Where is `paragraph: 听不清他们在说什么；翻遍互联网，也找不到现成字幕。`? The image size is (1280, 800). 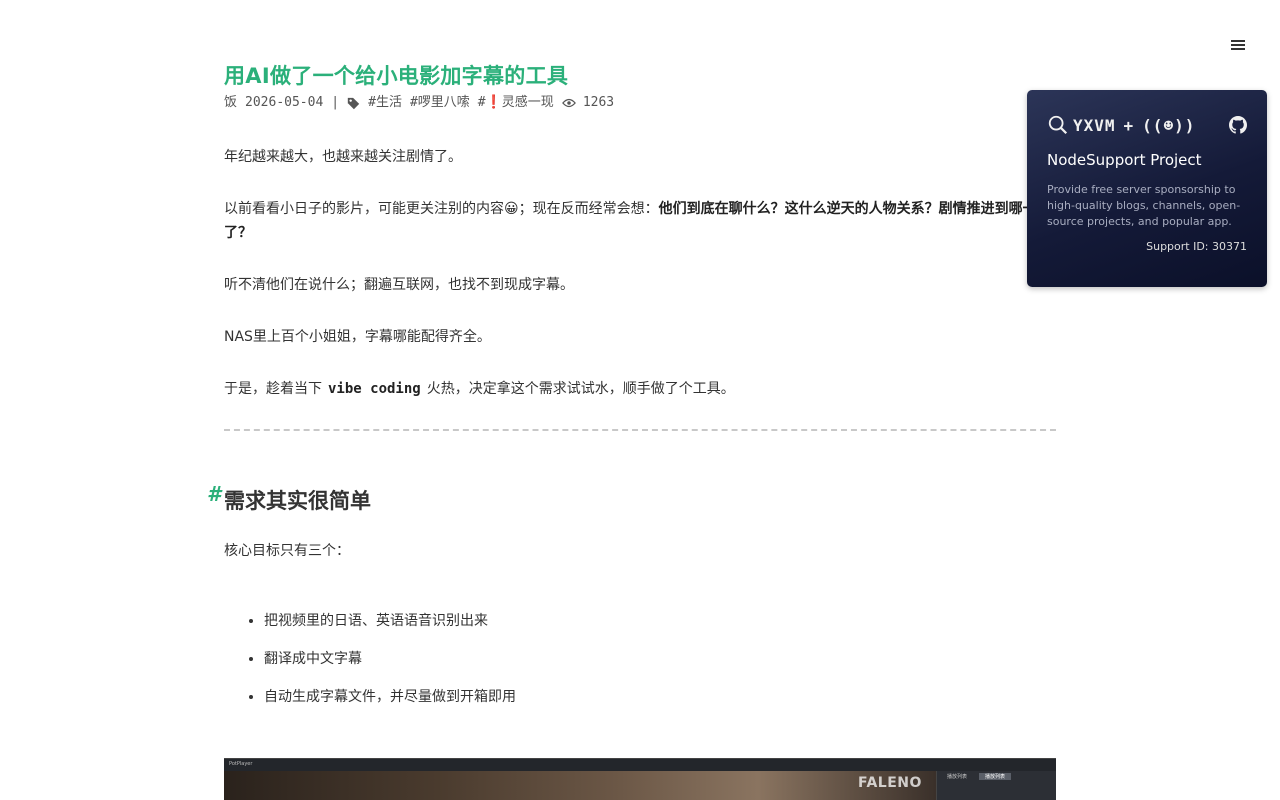 paragraph: 听不清他们在说什么；翻遍互联网，也找不到现成字幕。 is located at coordinates (399, 285).